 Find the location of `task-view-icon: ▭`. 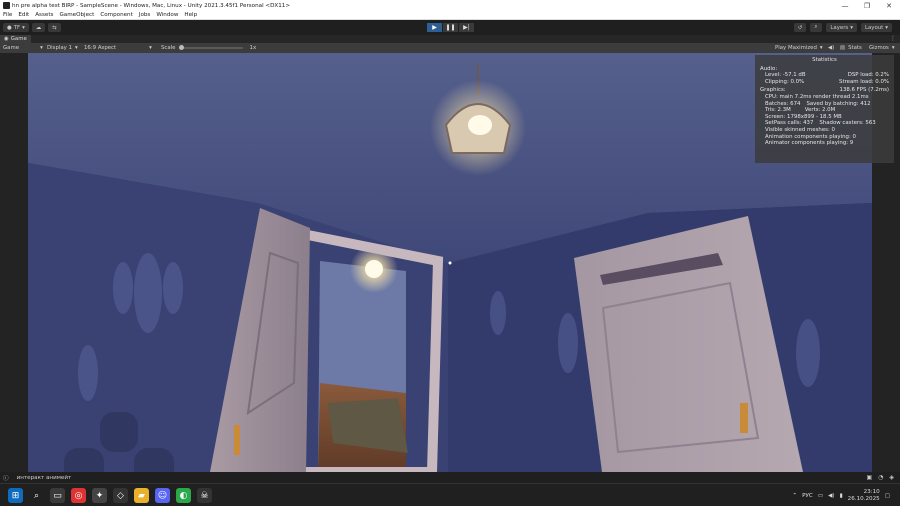

task-view-icon: ▭ is located at coordinates (57, 495).